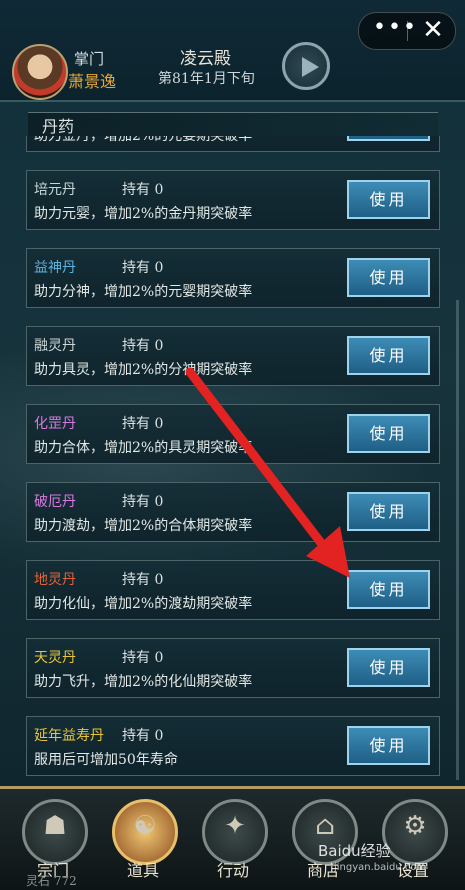 The height and width of the screenshot is (890, 465). What do you see at coordinates (457, 540) in the screenshot?
I see `scrollbar` at bounding box center [457, 540].